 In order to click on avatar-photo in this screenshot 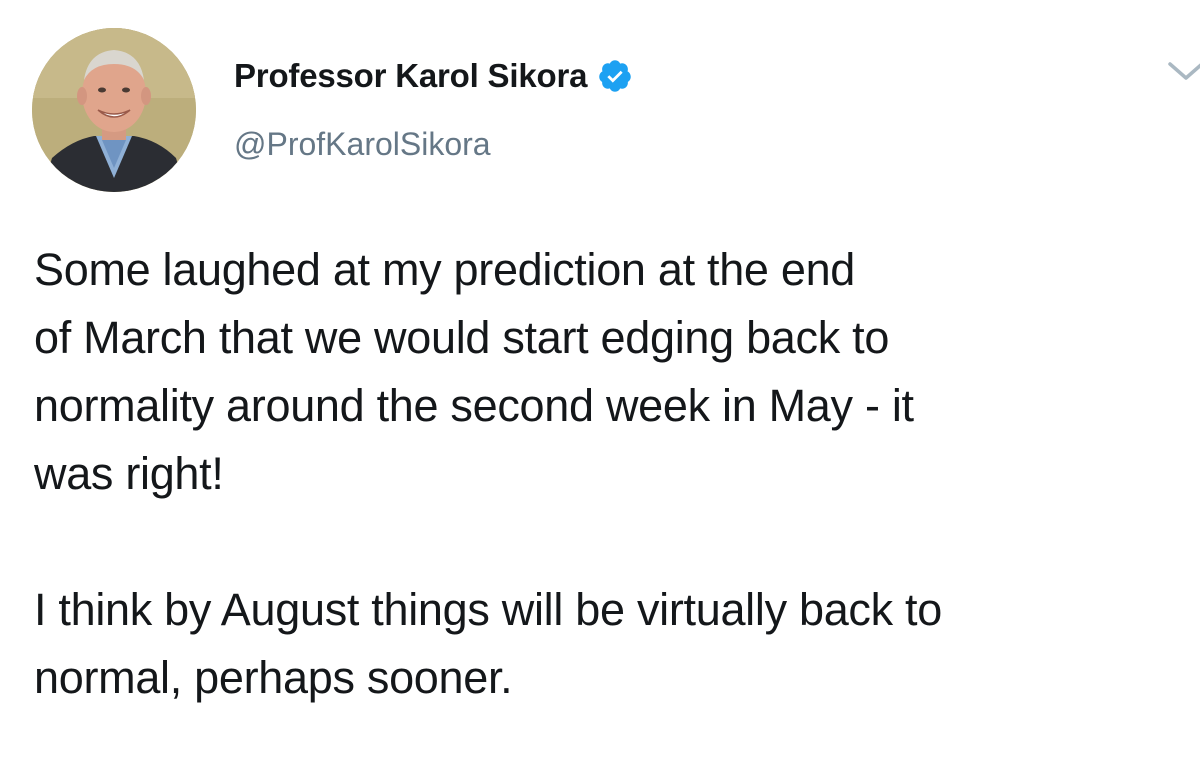, I will do `click(114, 110)`.